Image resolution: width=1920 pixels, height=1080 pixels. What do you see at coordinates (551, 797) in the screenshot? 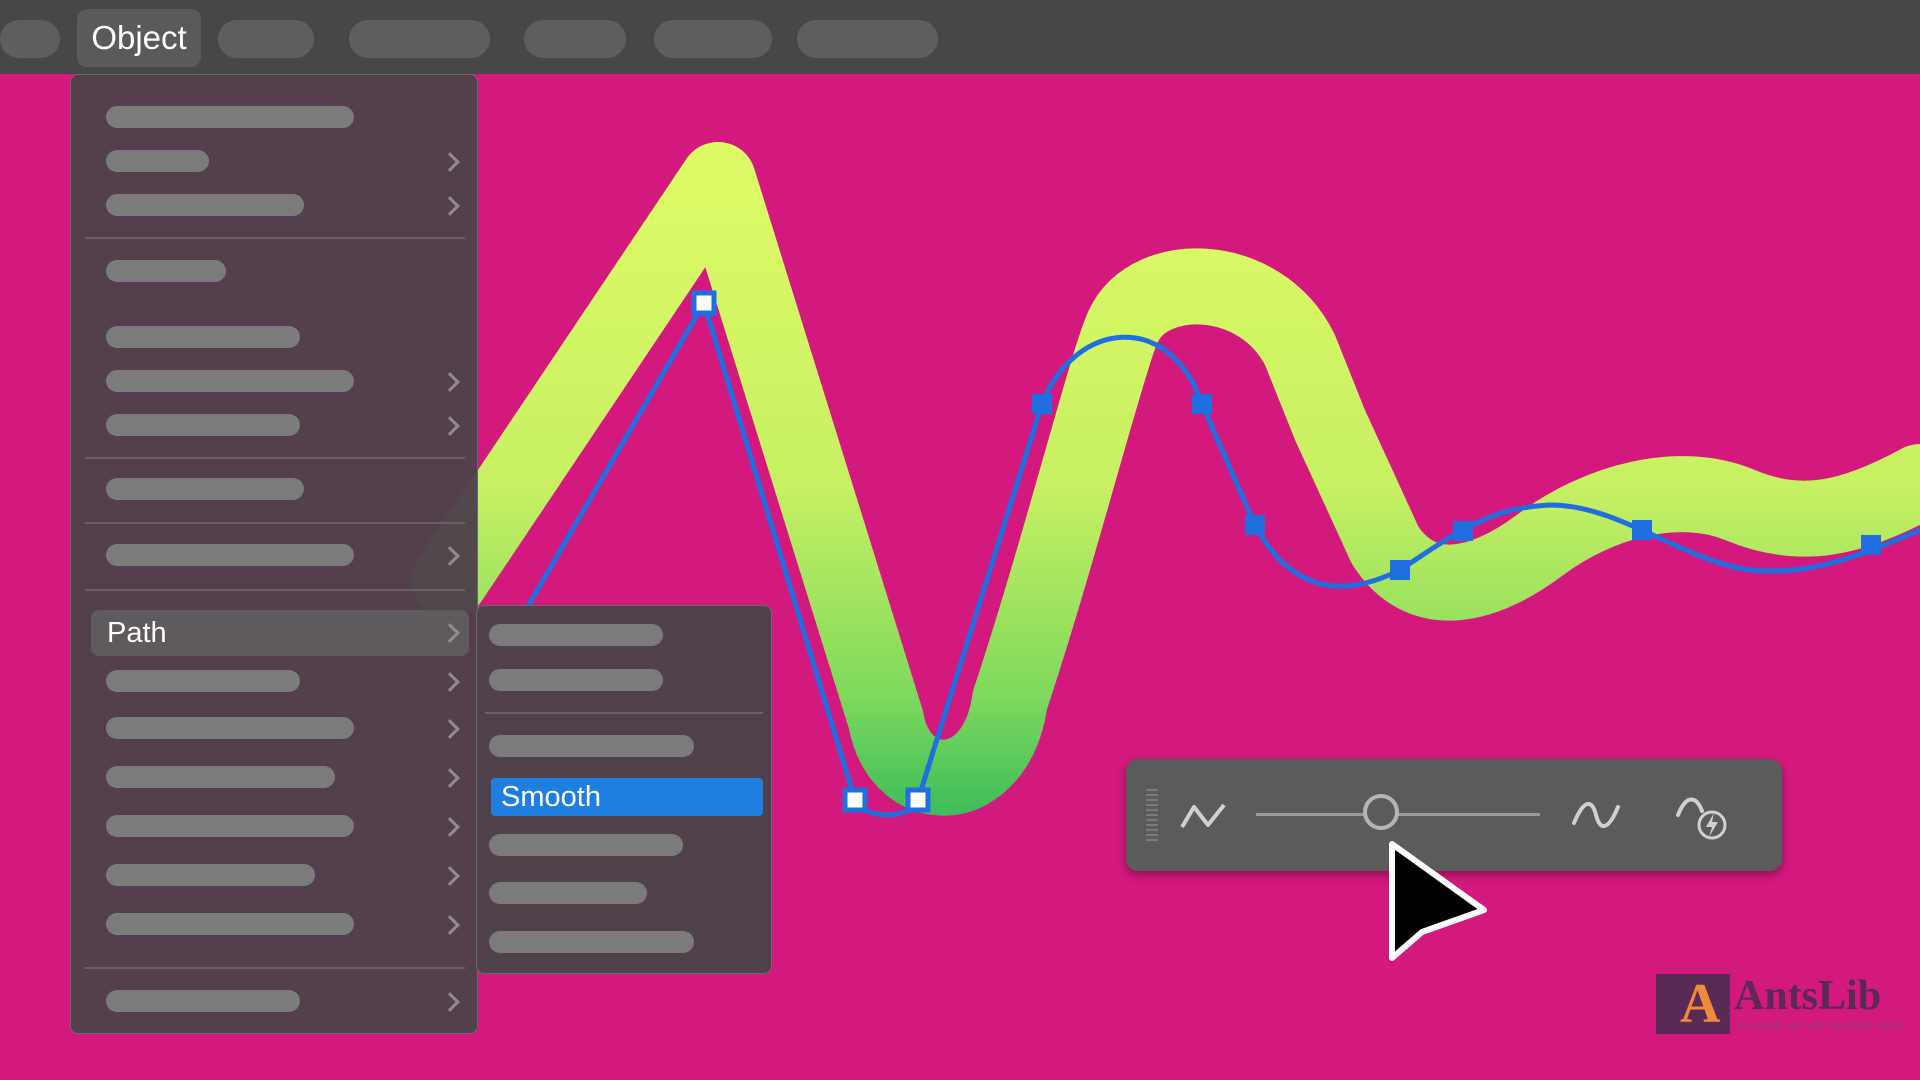
I see `submenu-item-smooth-label: Smooth` at bounding box center [551, 797].